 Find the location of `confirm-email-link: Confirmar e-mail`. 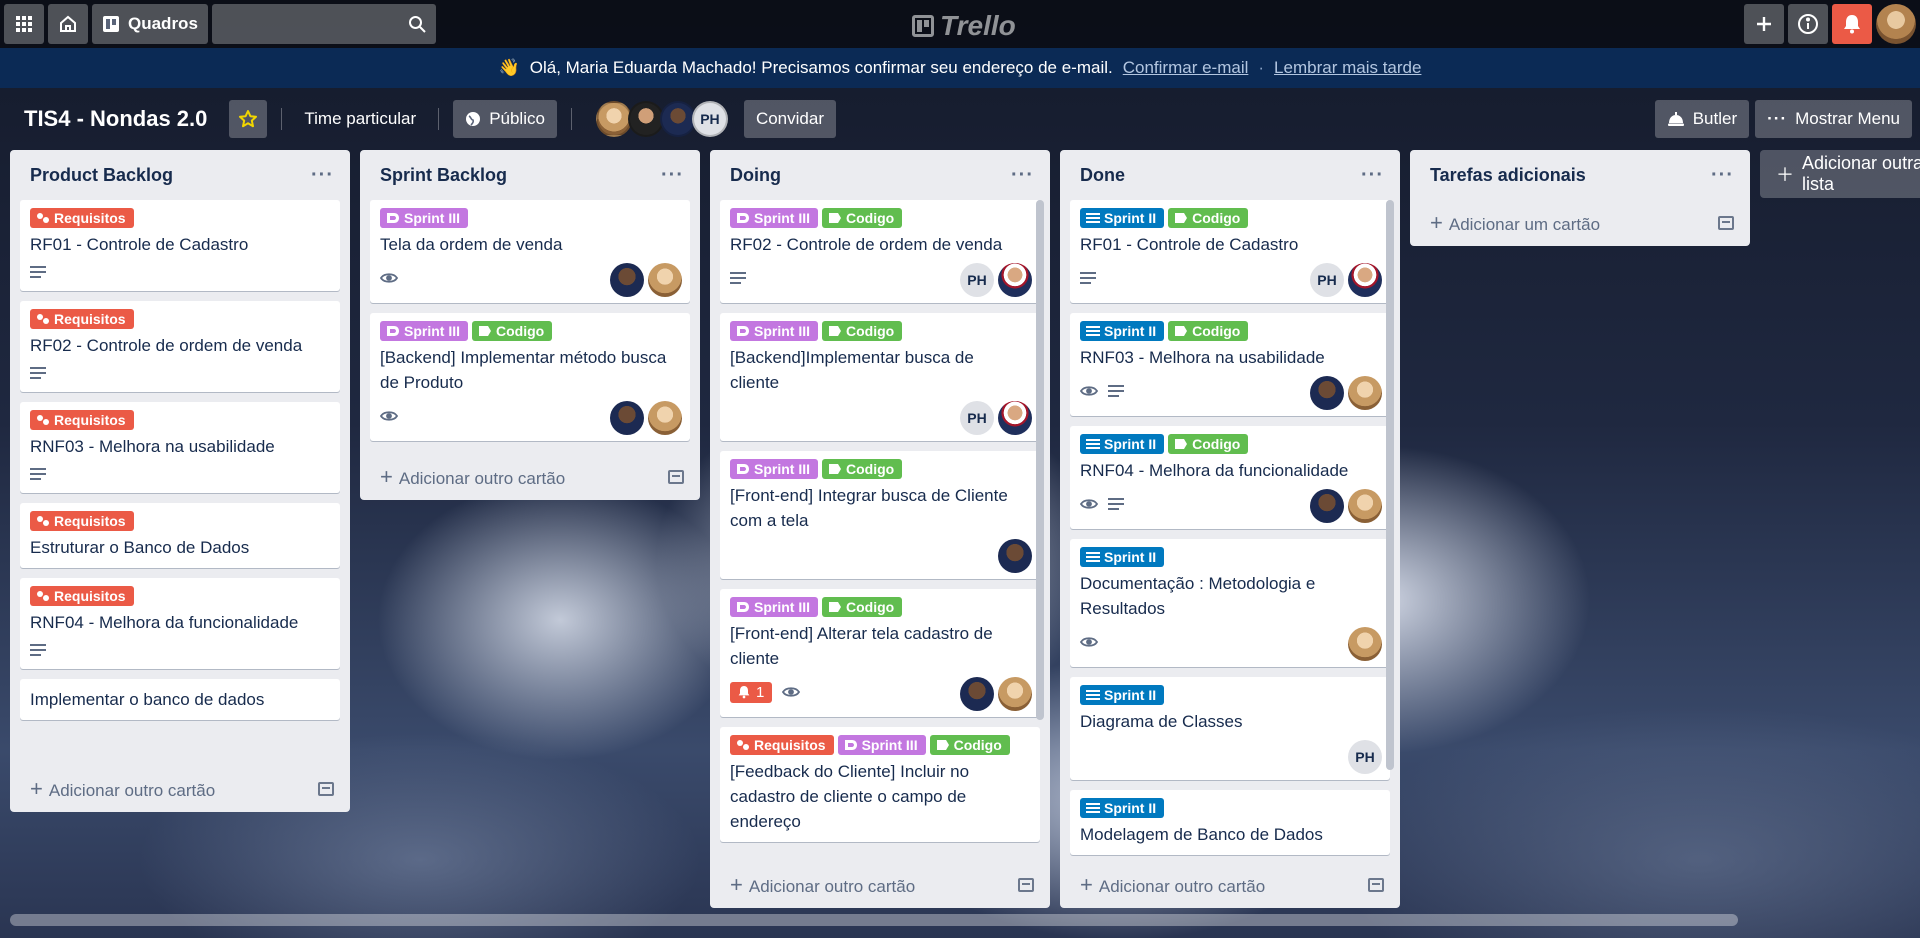

confirm-email-link: Confirmar e-mail is located at coordinates (1186, 68).